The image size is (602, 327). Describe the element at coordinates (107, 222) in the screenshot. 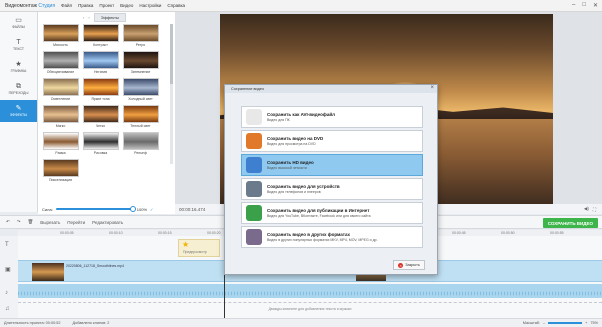

I see `toolbar-edit: Редактировать` at that location.